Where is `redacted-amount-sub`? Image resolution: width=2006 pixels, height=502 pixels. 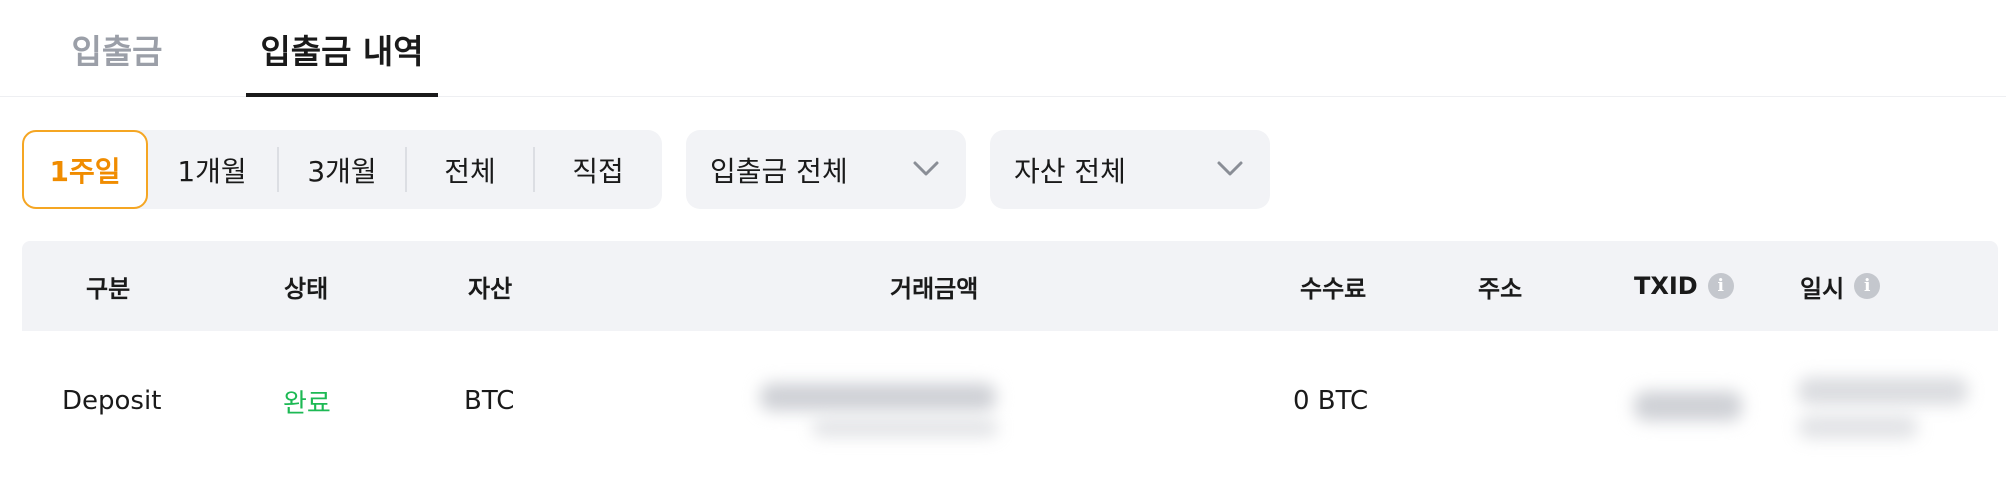
redacted-amount-sub is located at coordinates (905, 428).